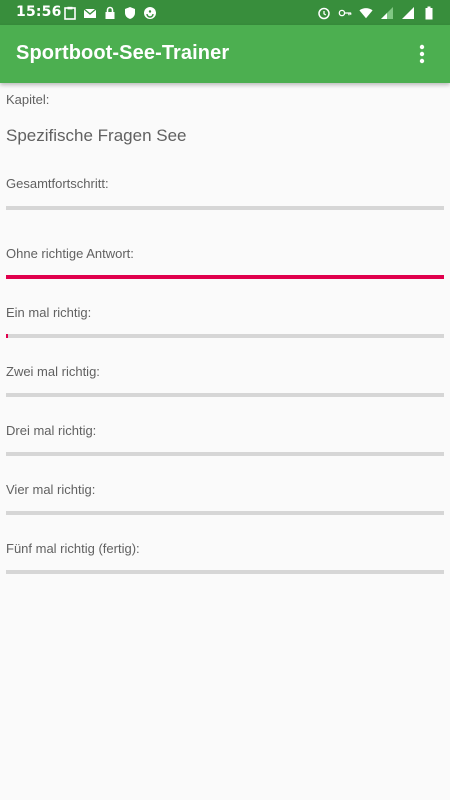 The width and height of the screenshot is (450, 800). I want to click on progress-bar-total, so click(225, 208).